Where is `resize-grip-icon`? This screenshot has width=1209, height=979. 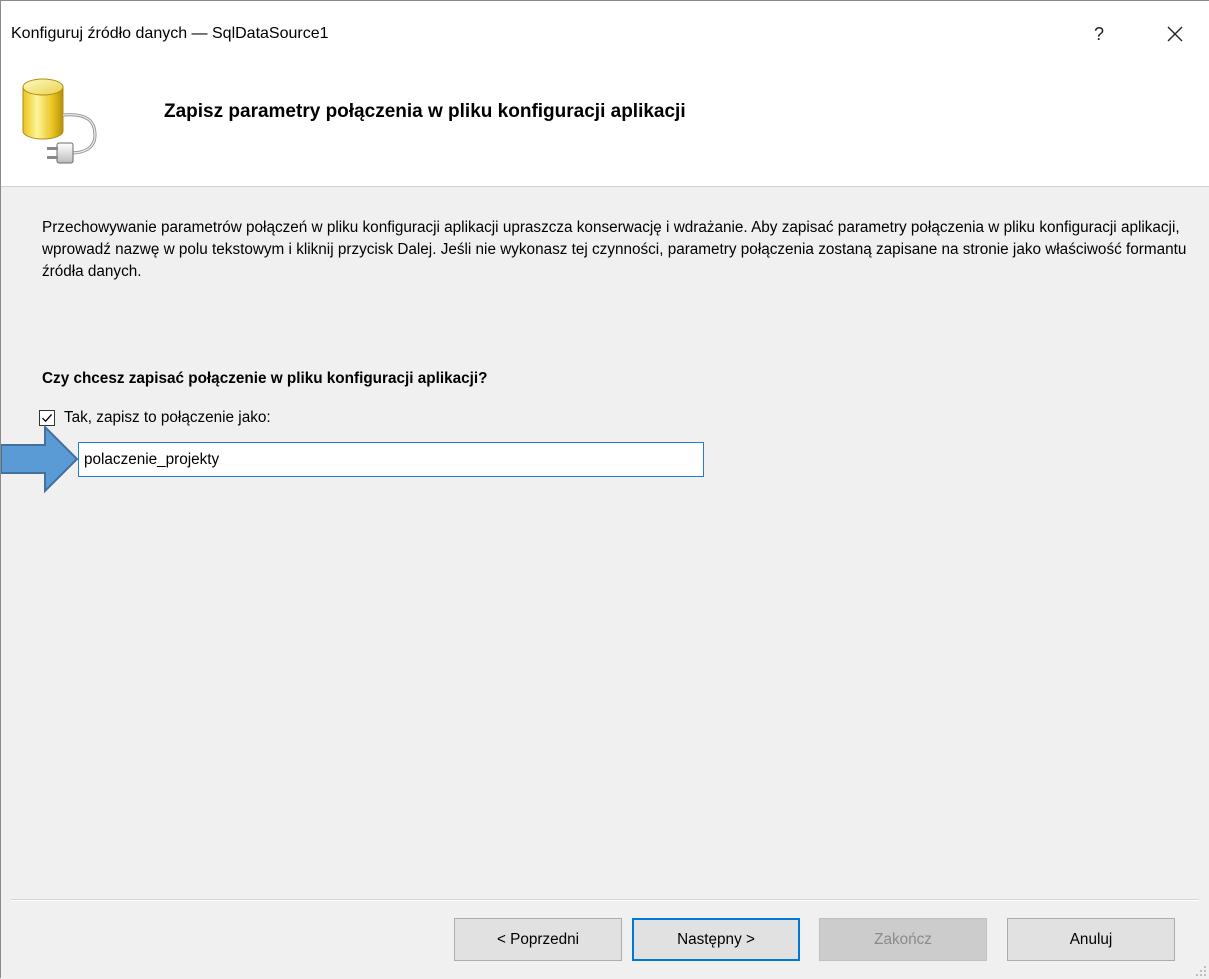 resize-grip-icon is located at coordinates (1201, 971).